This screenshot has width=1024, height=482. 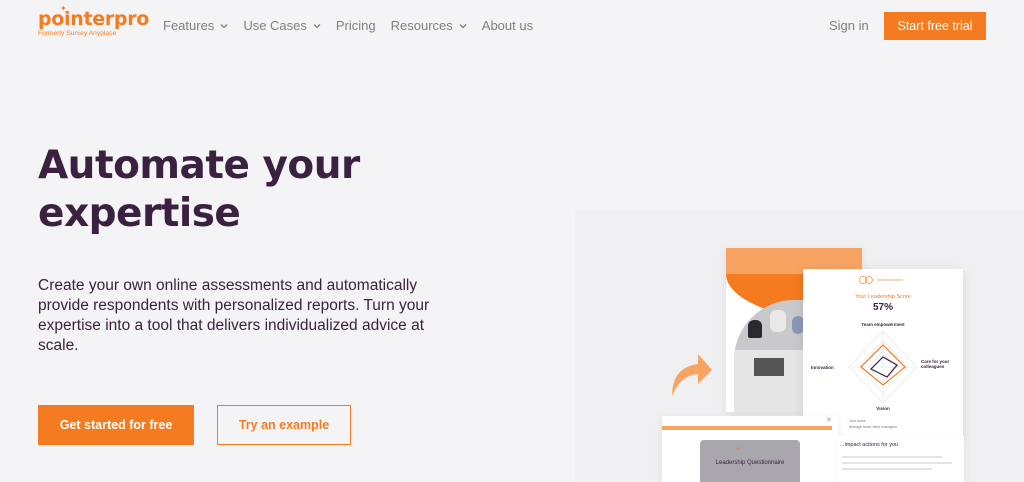 What do you see at coordinates (199, 189) in the screenshot?
I see `hero-headline: Automate your expertise` at bounding box center [199, 189].